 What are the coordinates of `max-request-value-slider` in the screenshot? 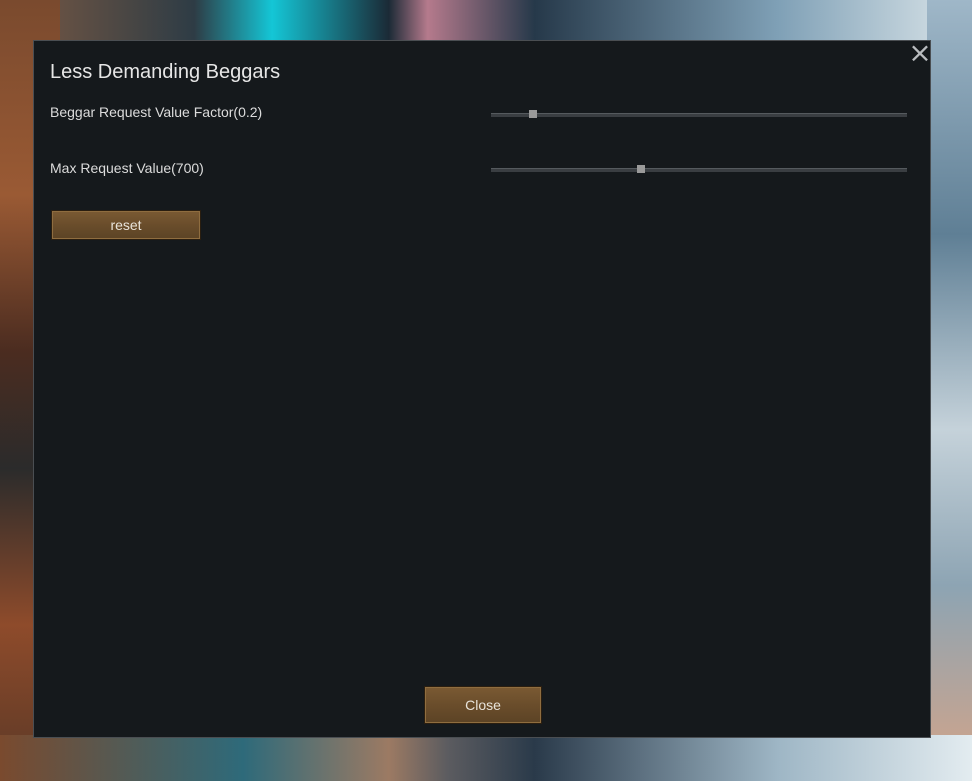 It's located at (699, 169).